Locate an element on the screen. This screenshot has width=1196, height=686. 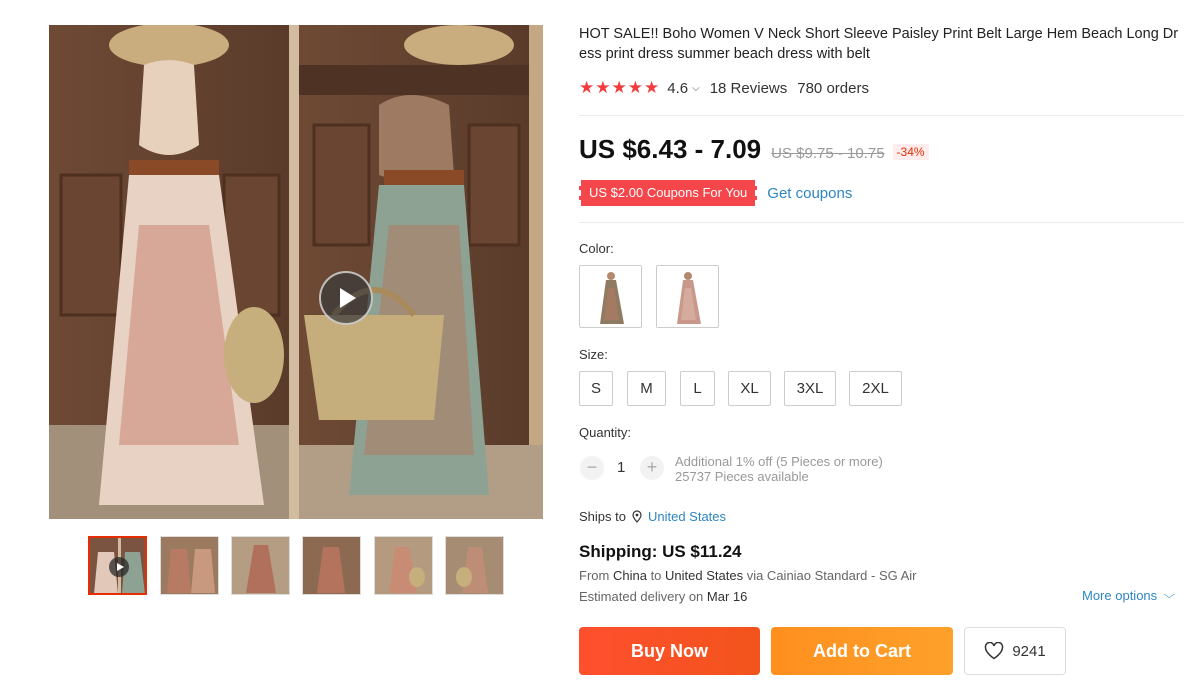
quantity-increase-button: + is located at coordinates (652, 468).